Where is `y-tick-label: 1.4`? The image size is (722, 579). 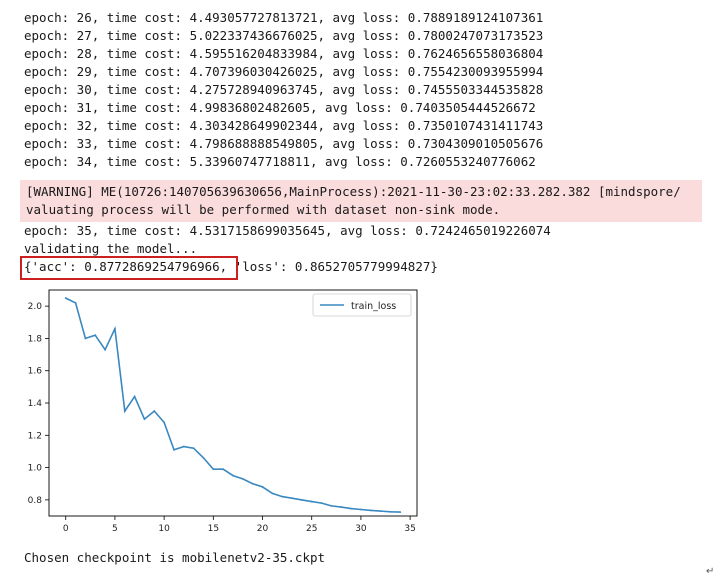
y-tick-label: 1.4 is located at coordinates (35, 404).